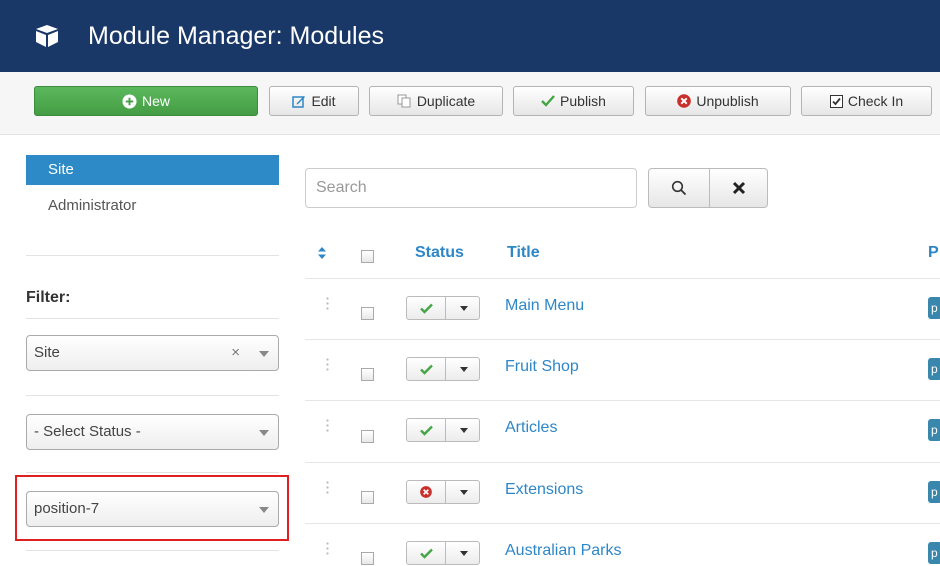 Image resolution: width=940 pixels, height=566 pixels. What do you see at coordinates (152, 508) in the screenshot?
I see `highlight-box` at bounding box center [152, 508].